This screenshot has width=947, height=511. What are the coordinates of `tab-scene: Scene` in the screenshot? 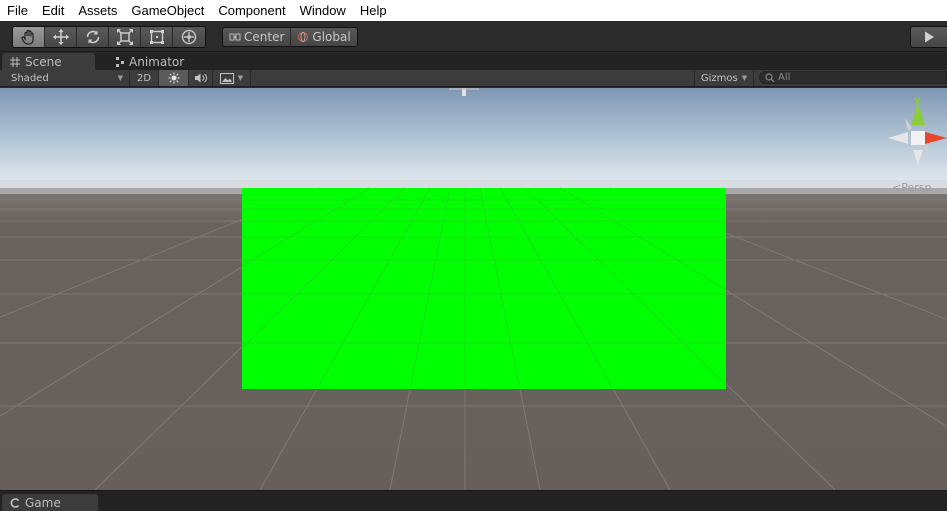 It's located at (48, 61).